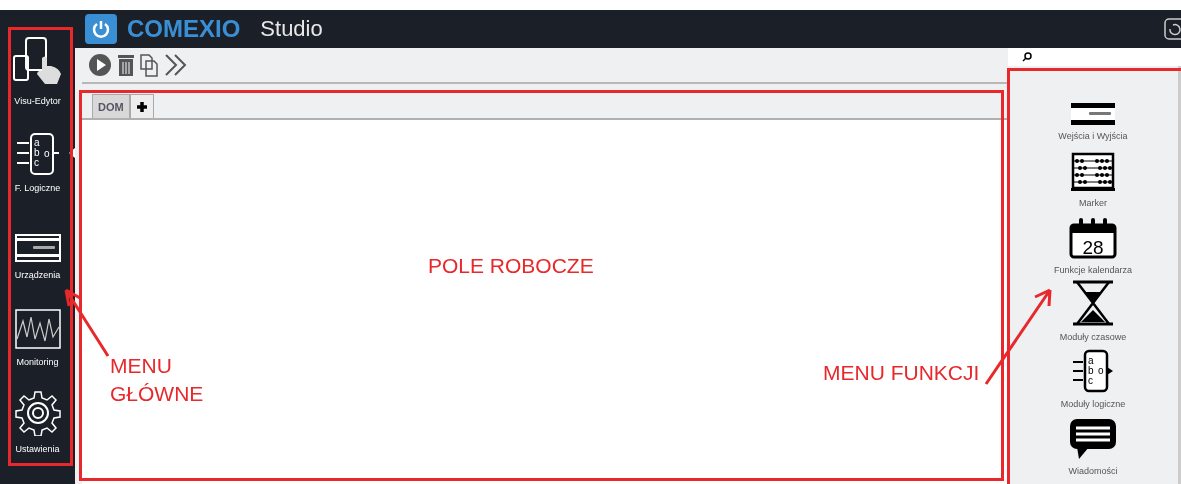 The image size is (1181, 484). I want to click on trash-icon, so click(126, 65).